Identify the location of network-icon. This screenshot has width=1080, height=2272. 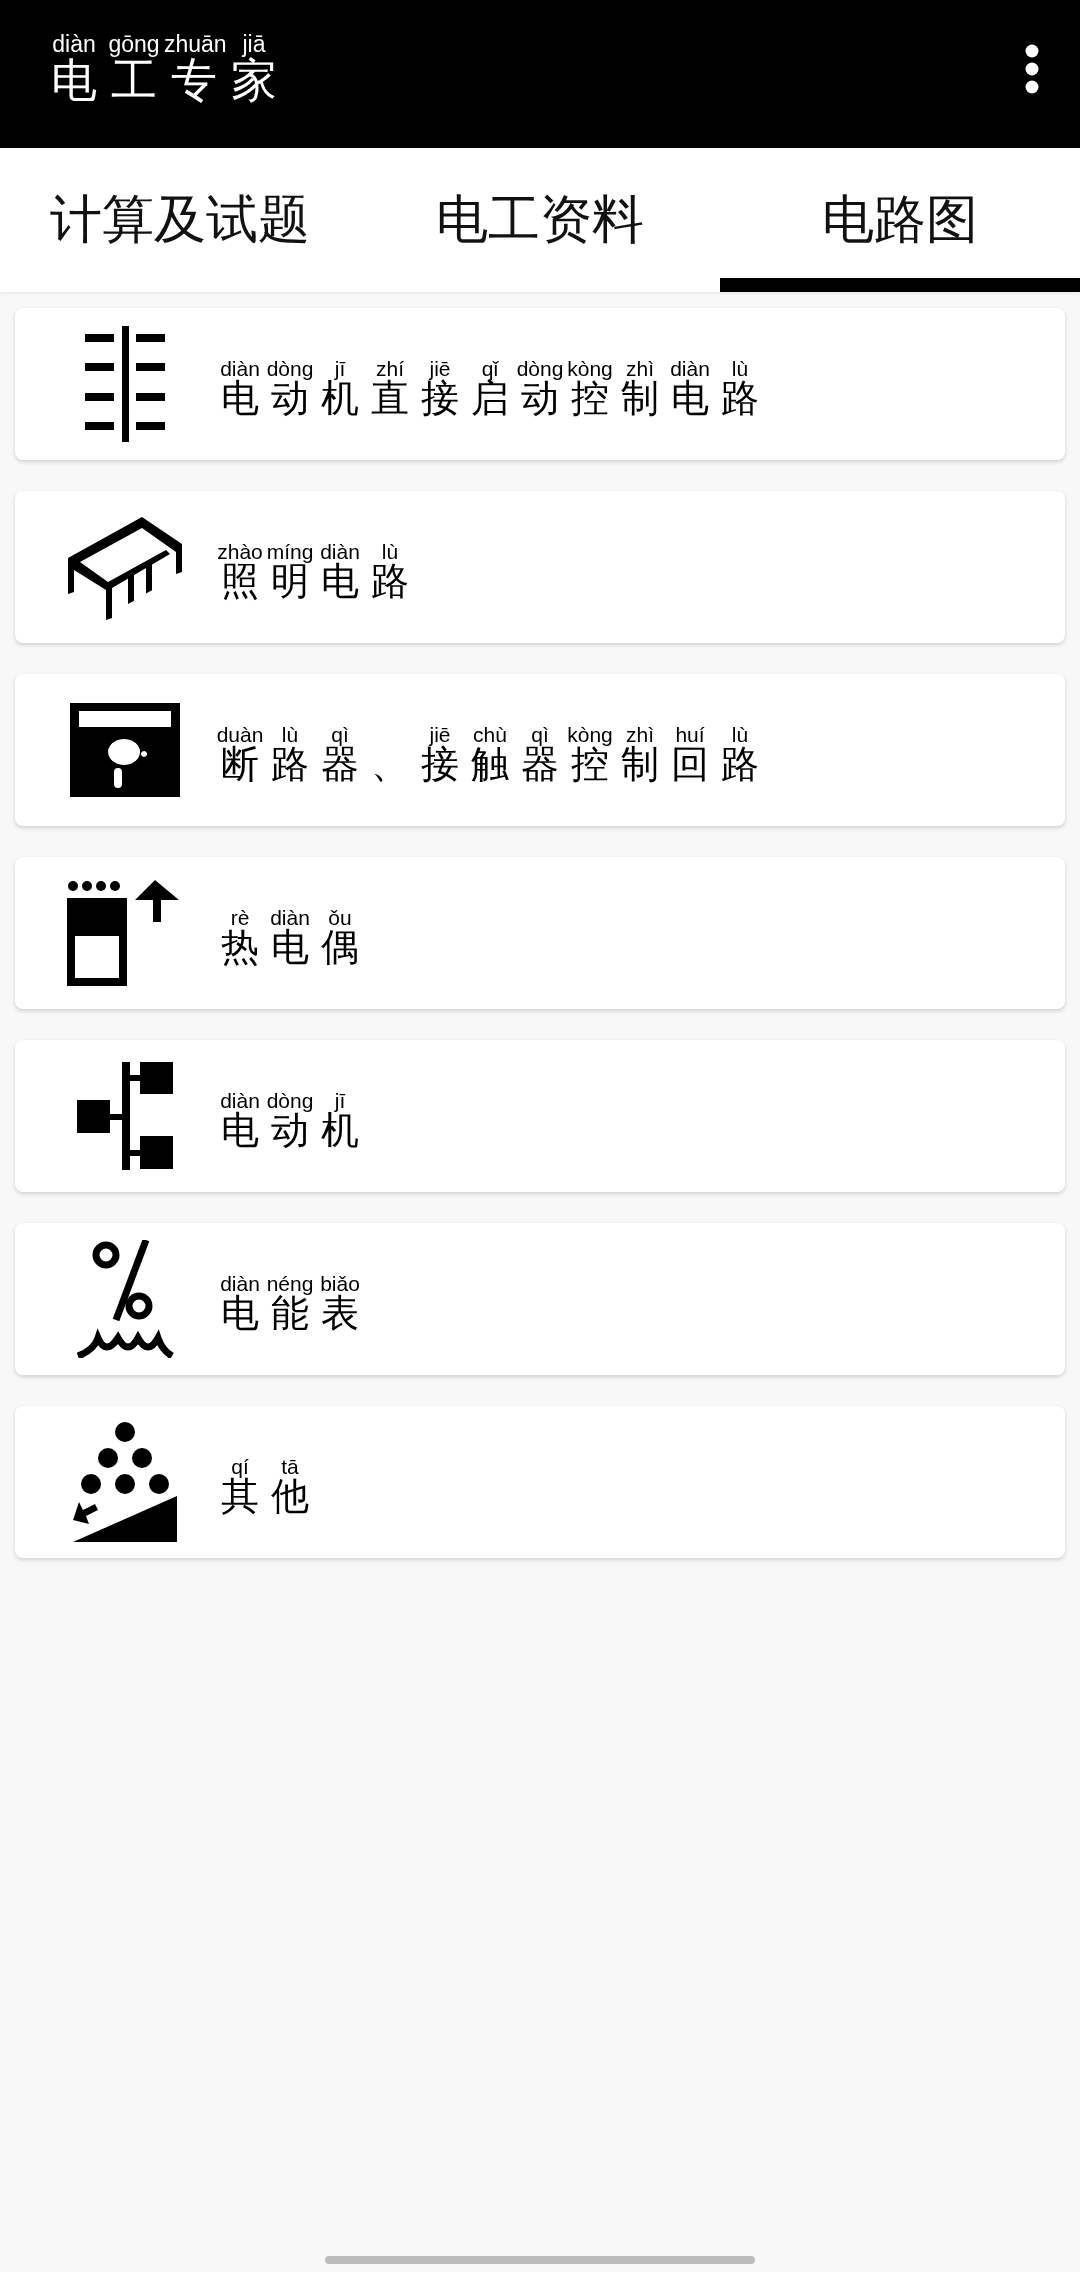
(125, 1116).